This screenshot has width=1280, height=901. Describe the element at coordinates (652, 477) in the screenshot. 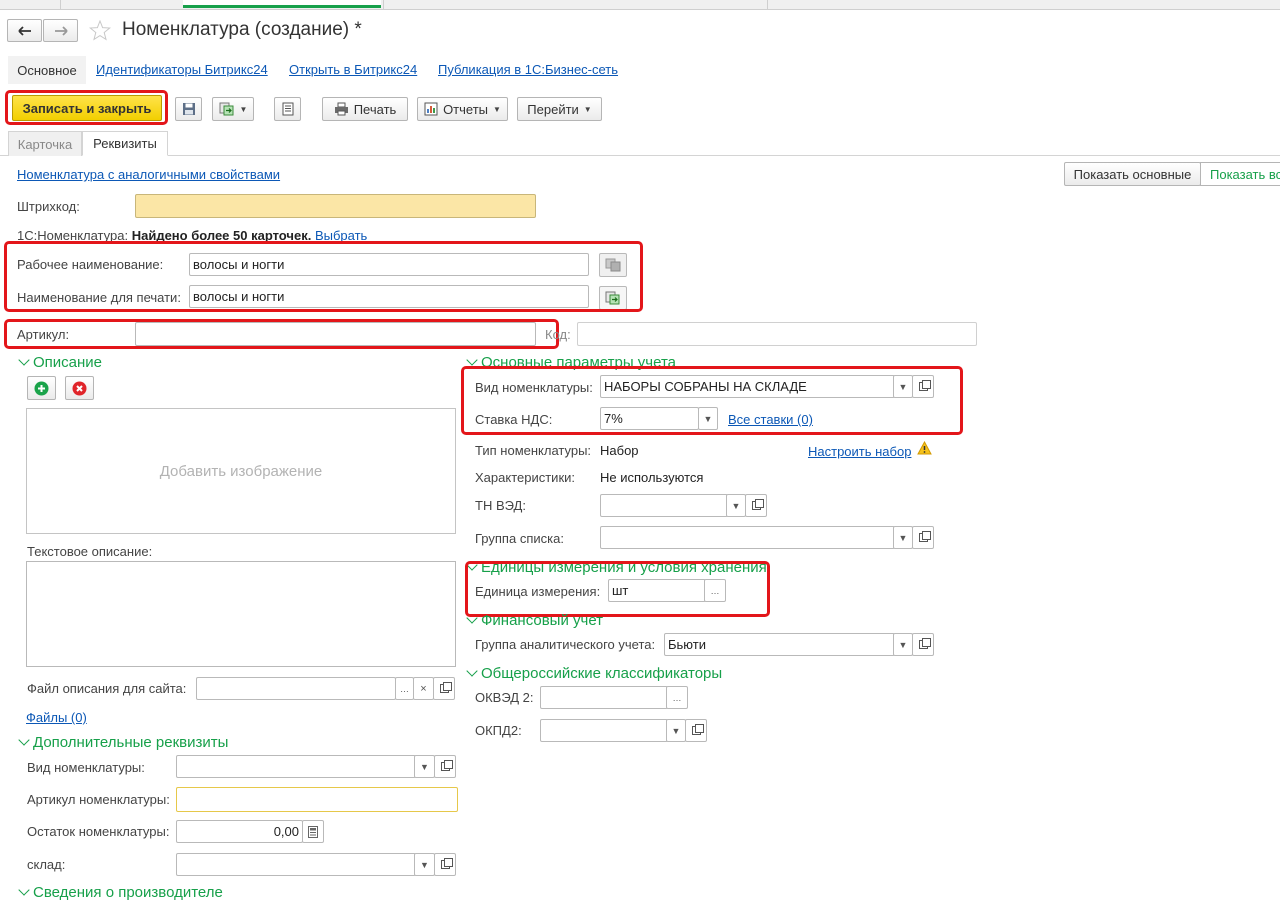

I see `char-value: Не используются` at that location.